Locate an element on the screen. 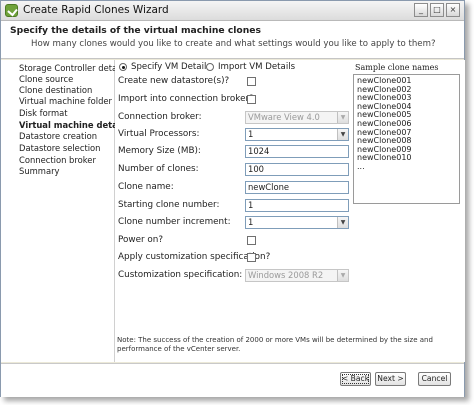 Image resolution: width=474 pixels, height=405 pixels. step-summary: Summary is located at coordinates (39, 171).